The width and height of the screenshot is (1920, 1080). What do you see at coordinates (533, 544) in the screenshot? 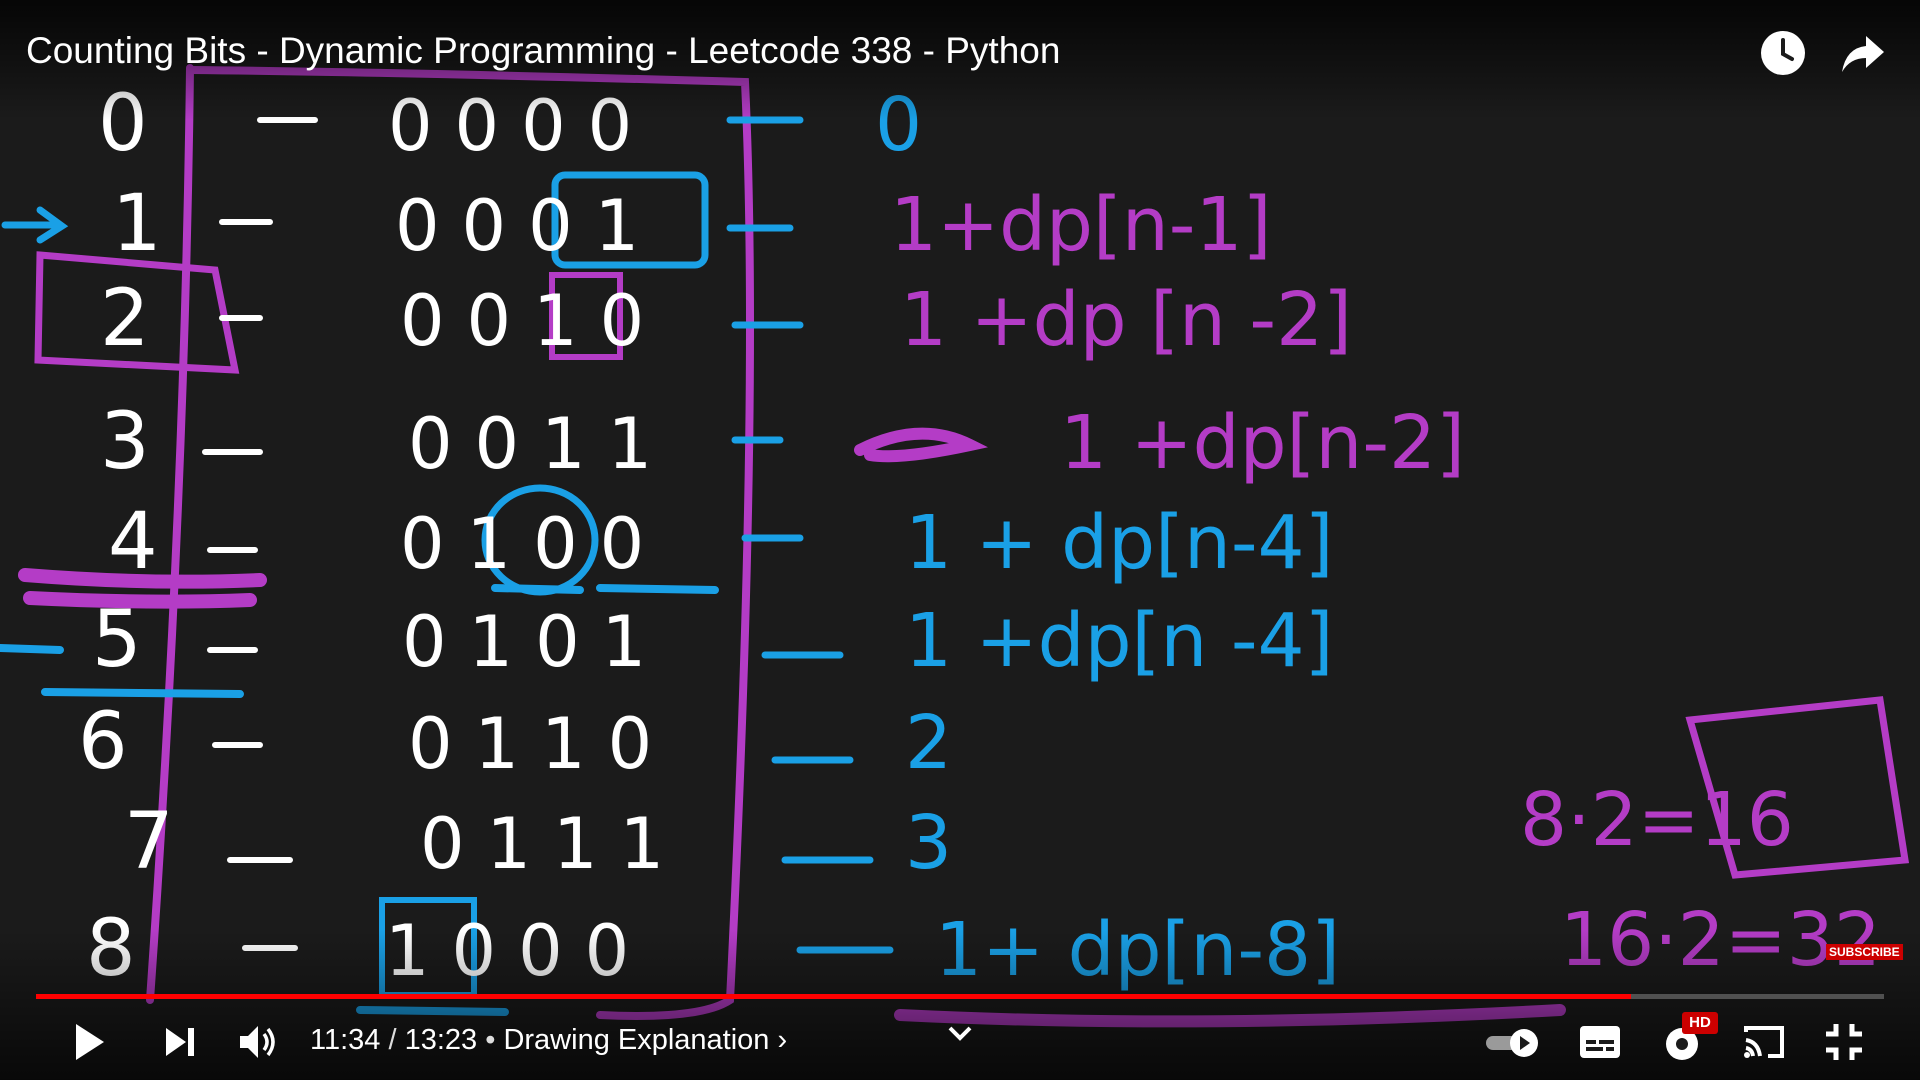
I see `binary-value: 0100` at bounding box center [533, 544].